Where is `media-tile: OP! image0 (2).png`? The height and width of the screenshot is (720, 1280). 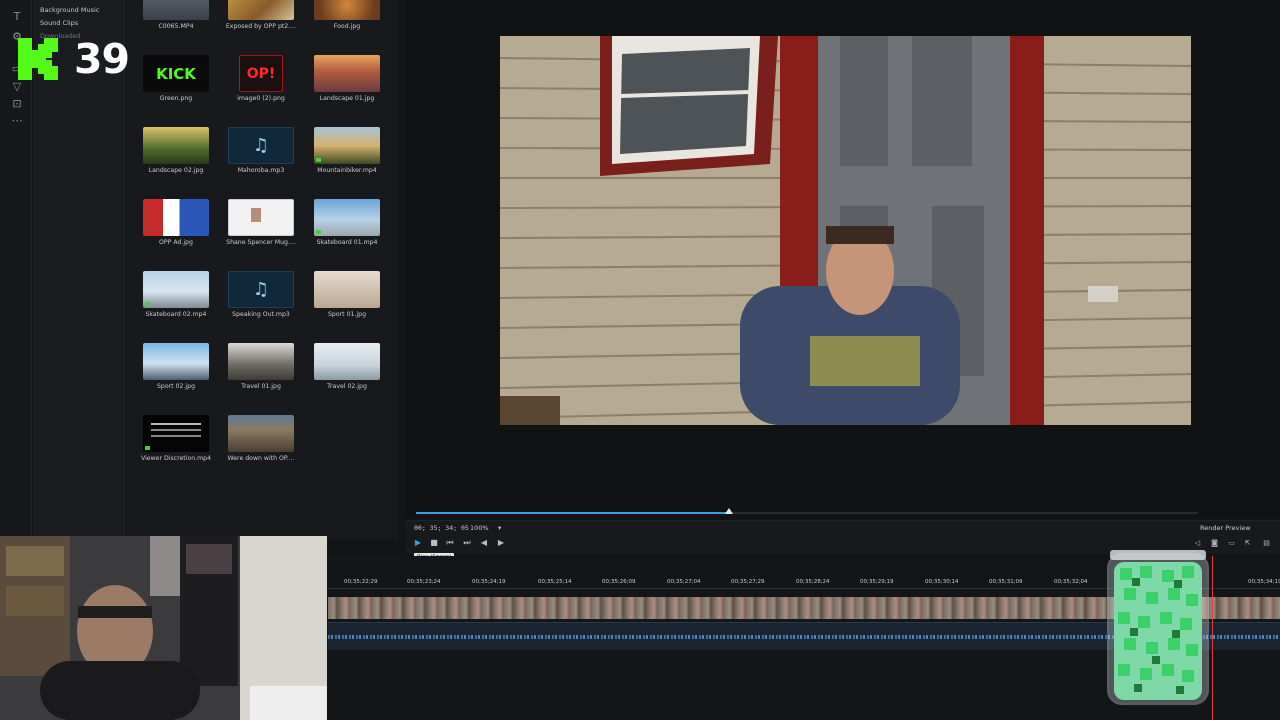 media-tile: OP! image0 (2).png is located at coordinates (261, 85).